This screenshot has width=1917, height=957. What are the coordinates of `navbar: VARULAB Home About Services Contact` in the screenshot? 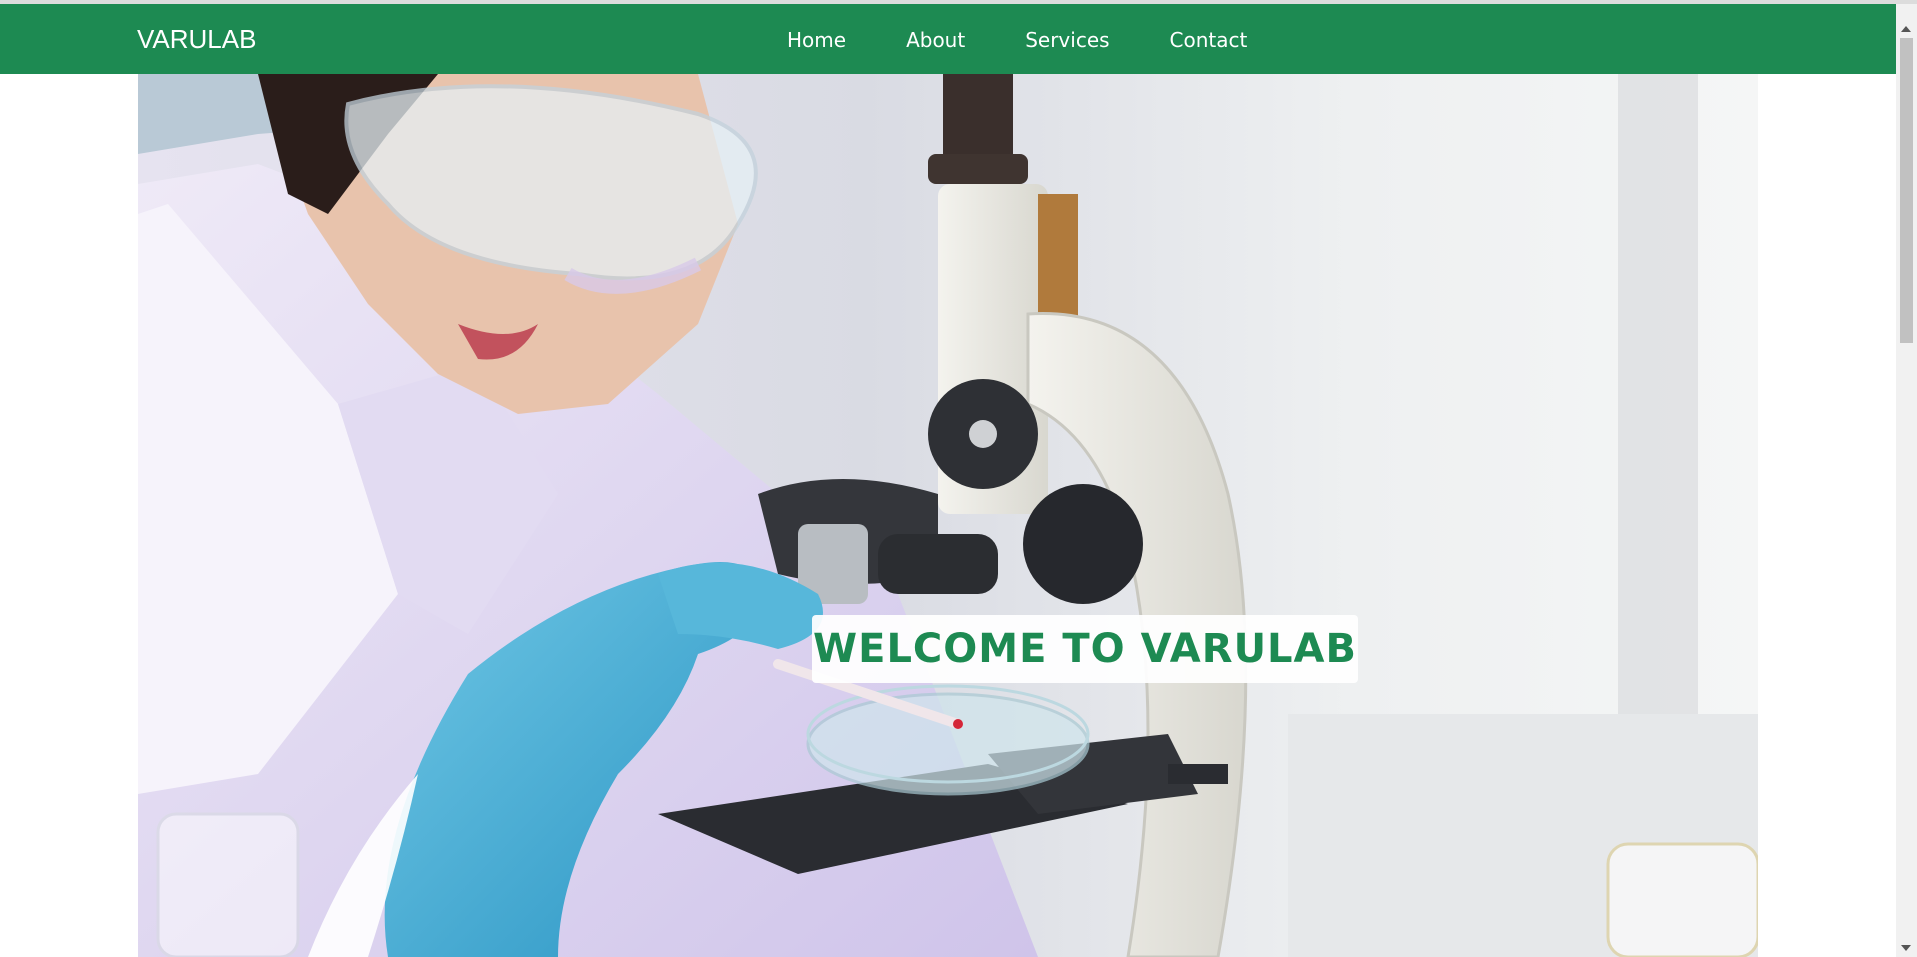 It's located at (948, 39).